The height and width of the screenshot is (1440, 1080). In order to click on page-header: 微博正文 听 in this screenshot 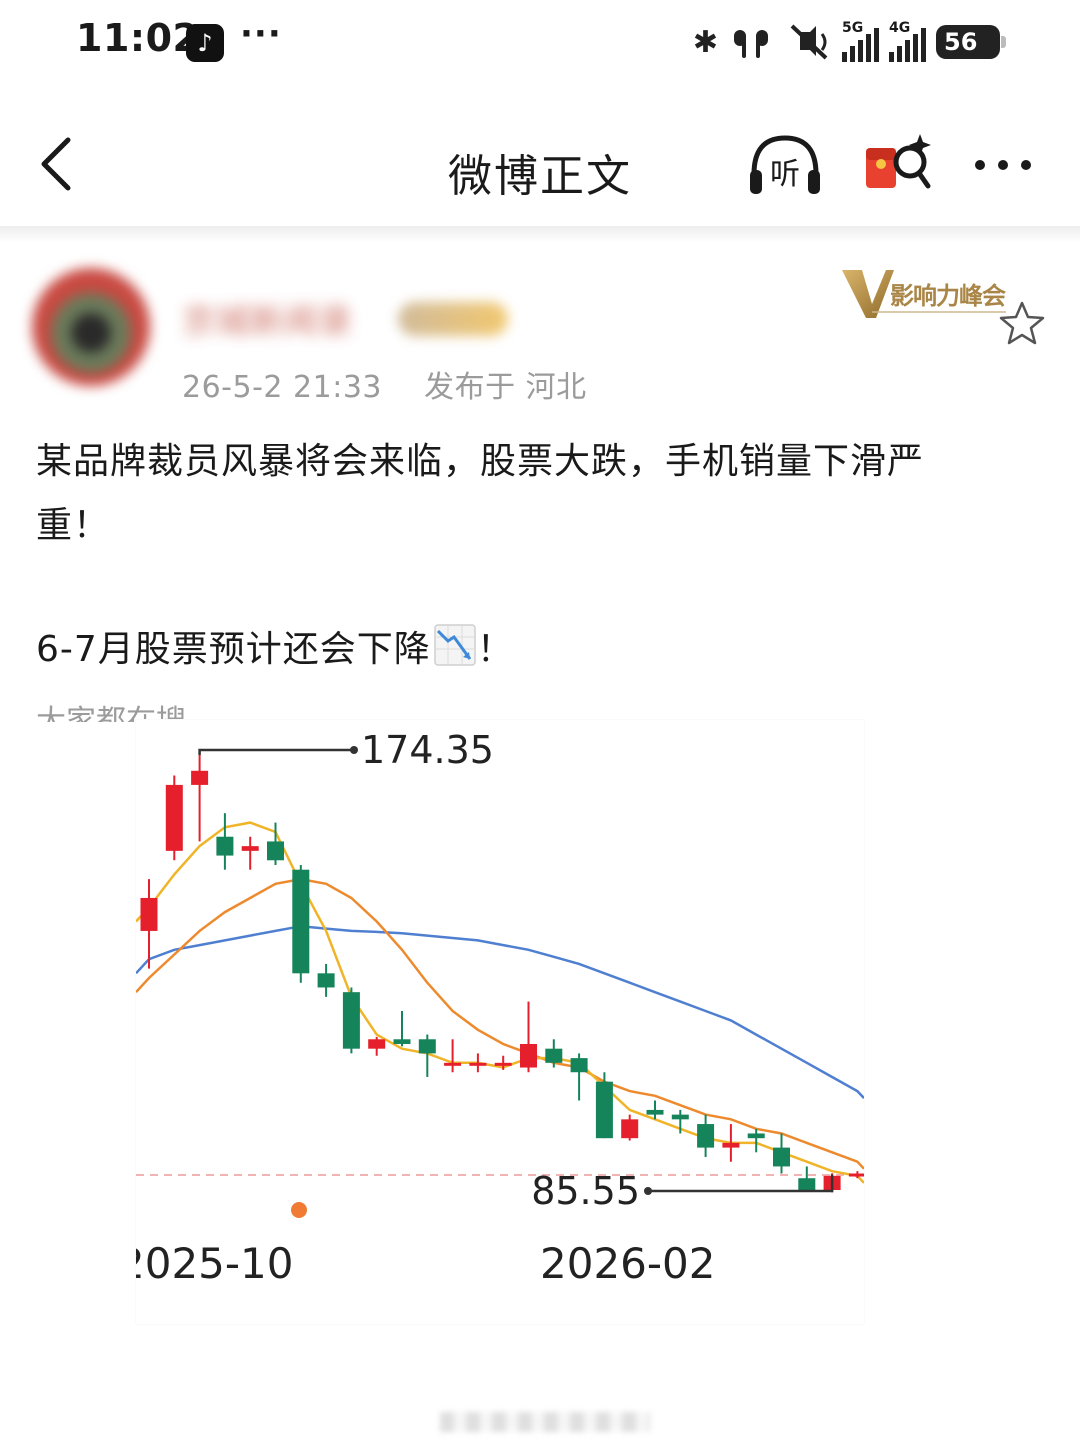, I will do `click(540, 165)`.